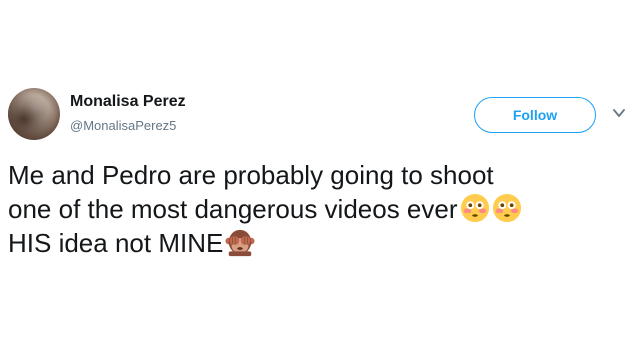  What do you see at coordinates (123, 125) in the screenshot?
I see `user-handle: @MonalisaPerez5` at bounding box center [123, 125].